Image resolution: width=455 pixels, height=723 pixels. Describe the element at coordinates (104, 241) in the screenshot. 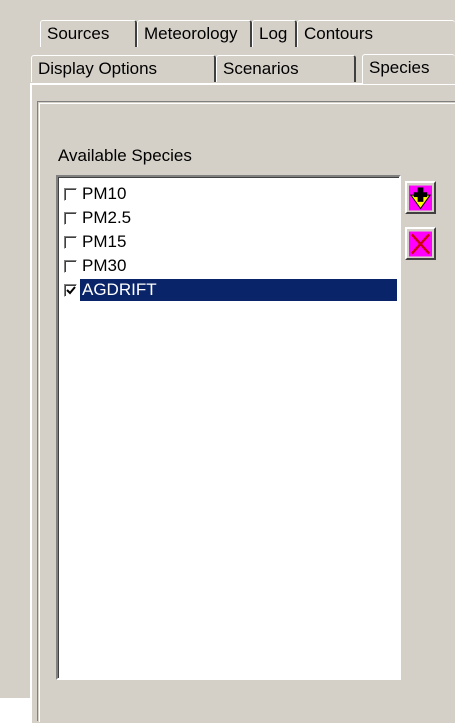

I see `item-label: PM15` at that location.